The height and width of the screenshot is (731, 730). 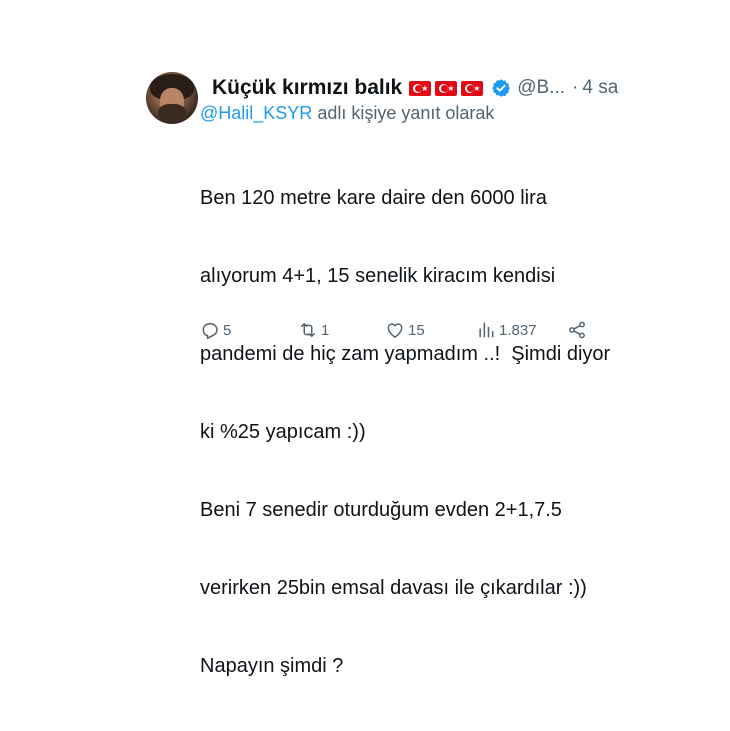 I want to click on retweet-icon, so click(x=308, y=330).